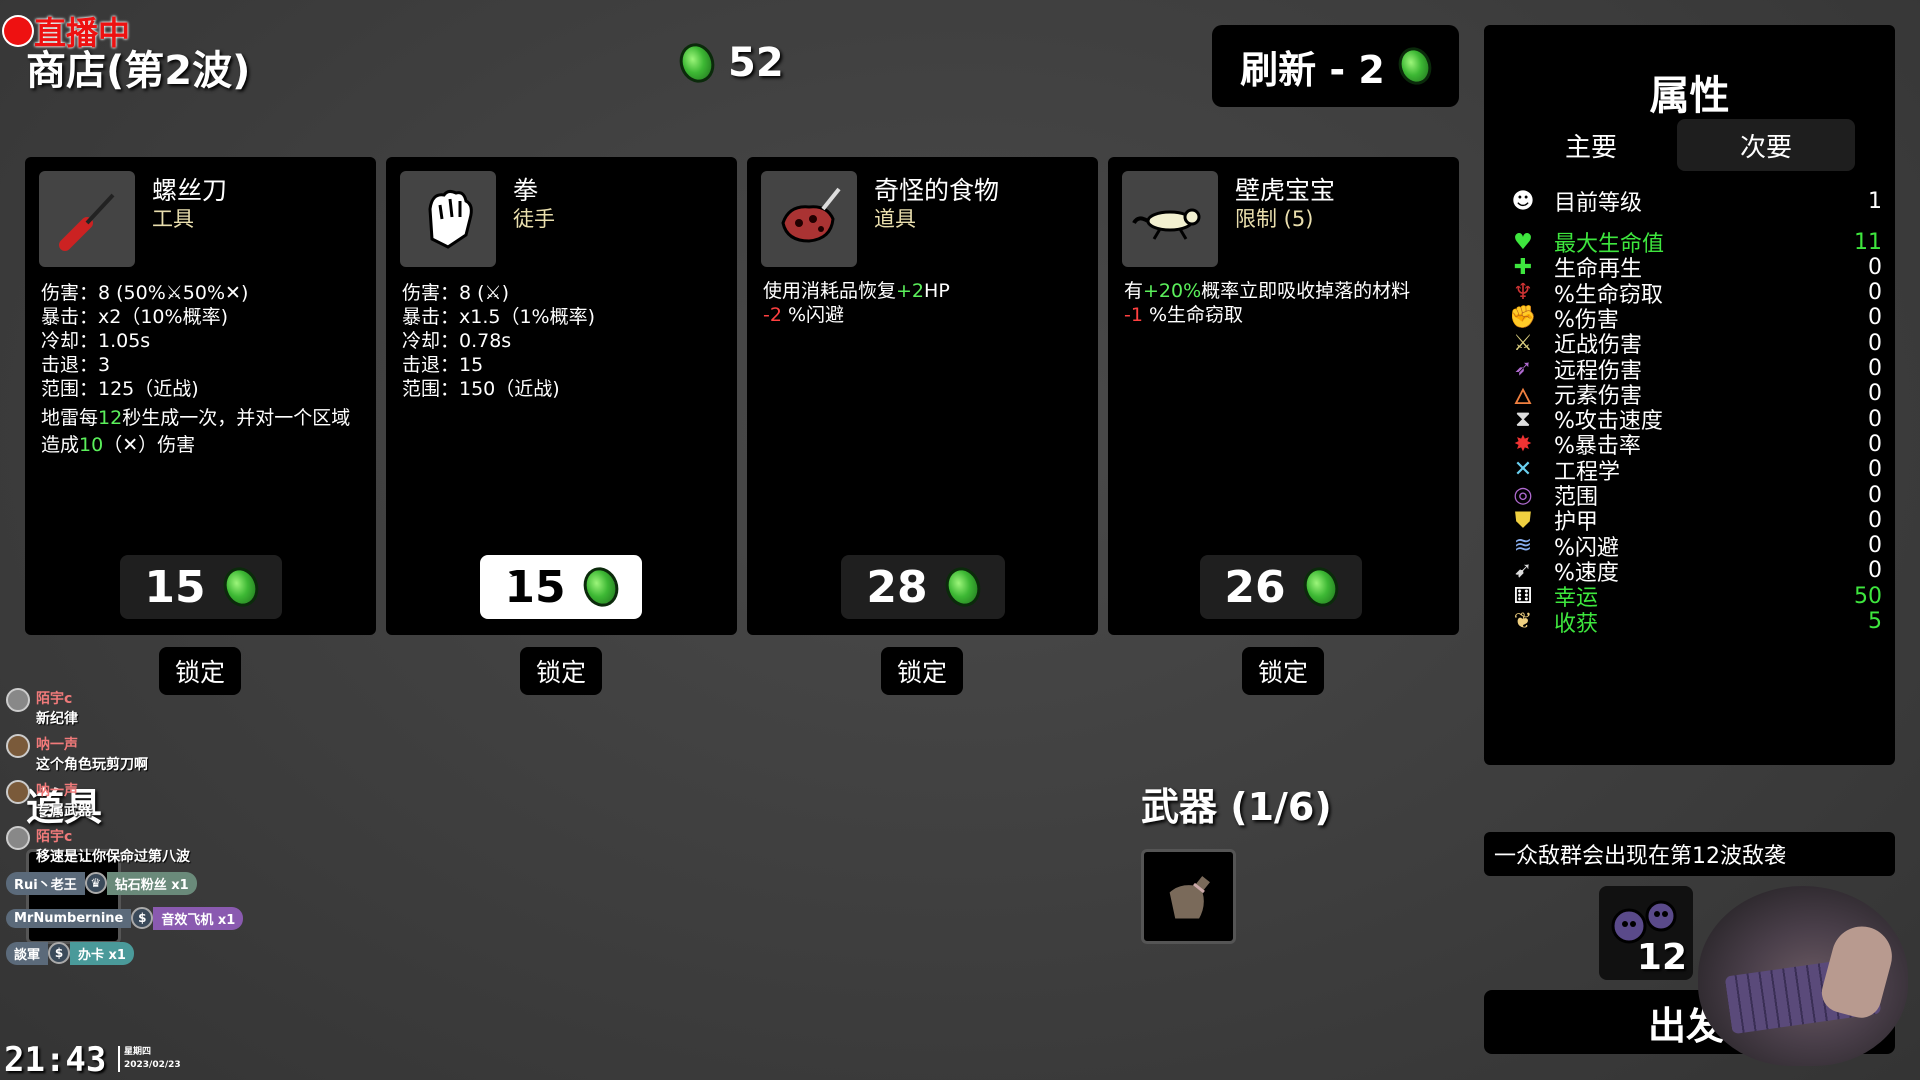  I want to click on desc-text: %闪避, so click(816, 315).